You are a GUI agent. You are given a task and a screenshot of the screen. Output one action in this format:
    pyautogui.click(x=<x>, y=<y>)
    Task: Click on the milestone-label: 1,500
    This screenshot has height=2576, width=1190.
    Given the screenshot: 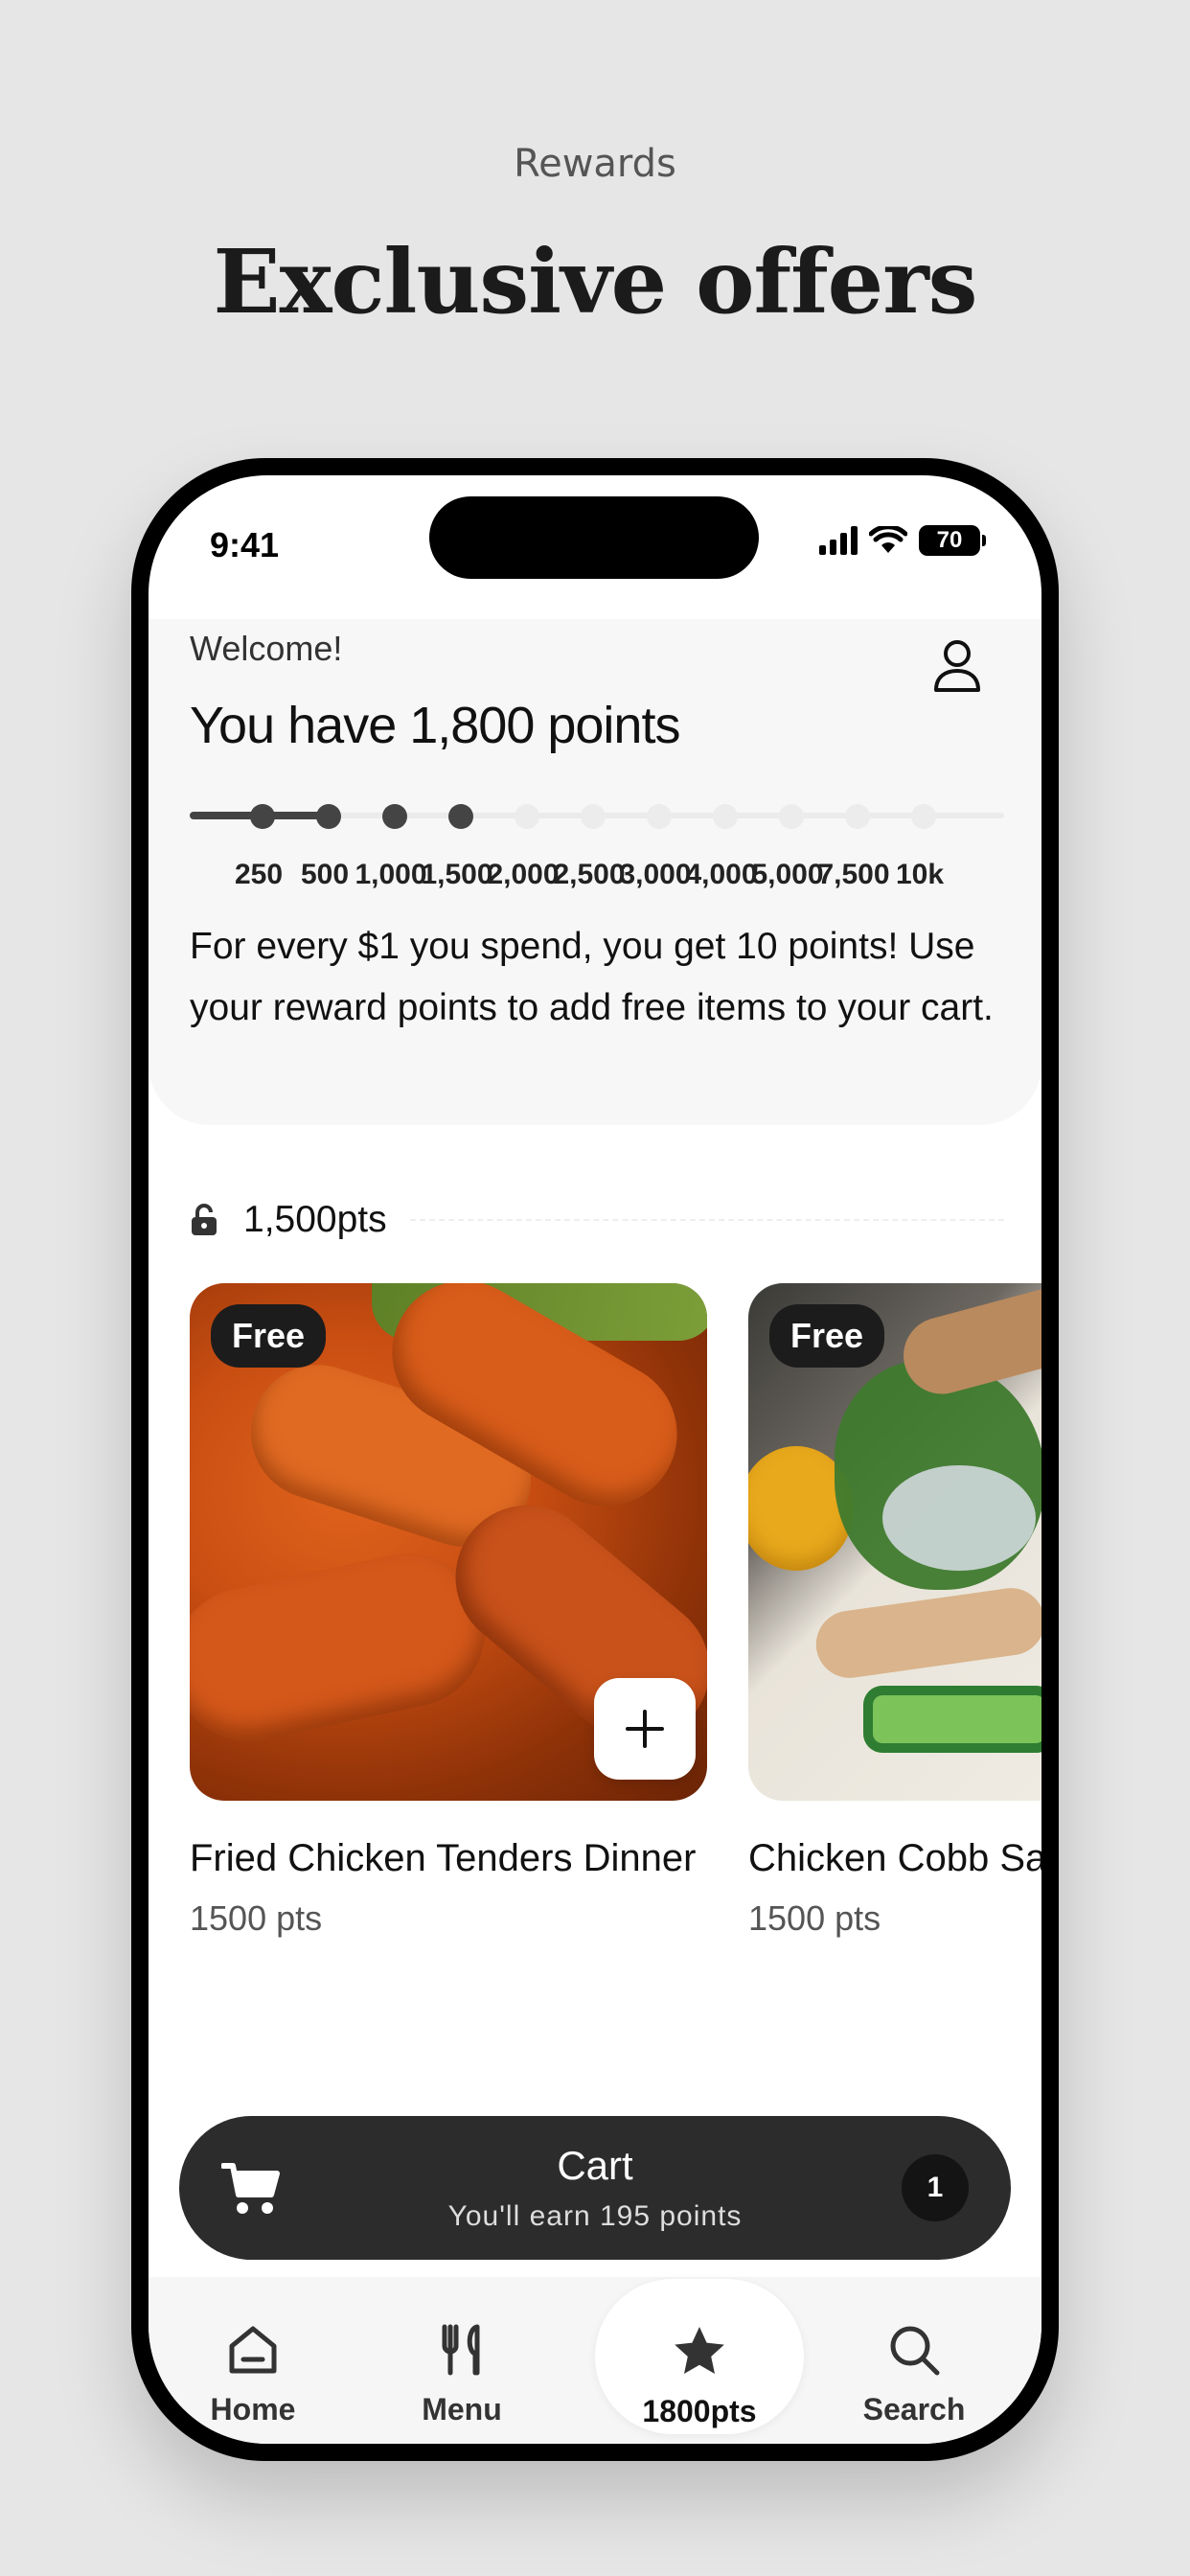 What is the action you would take?
    pyautogui.click(x=457, y=874)
    